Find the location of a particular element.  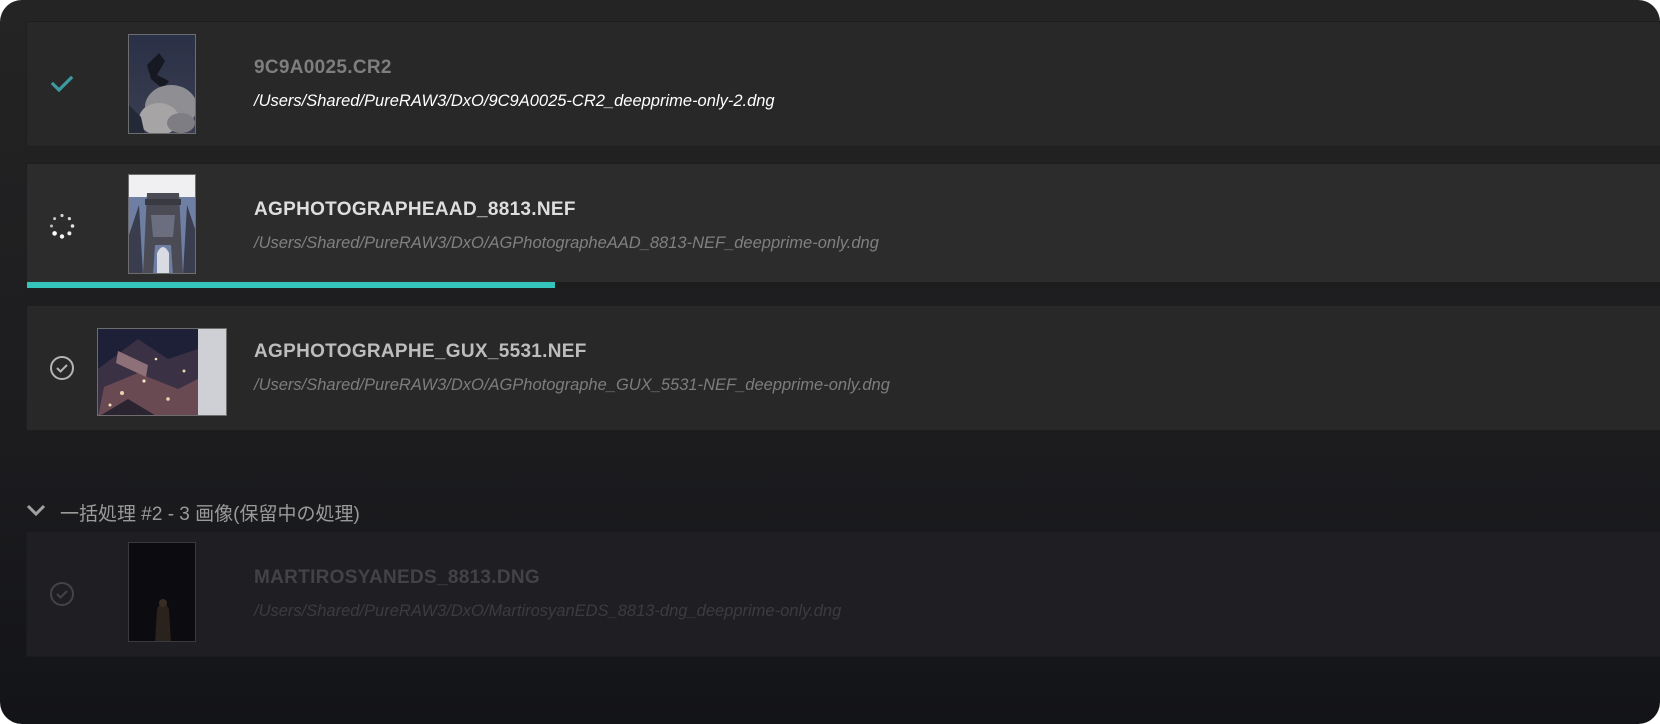

batch-group-header: 一括処理 #2 - 3 画像(保留中の処理) is located at coordinates (193, 512).